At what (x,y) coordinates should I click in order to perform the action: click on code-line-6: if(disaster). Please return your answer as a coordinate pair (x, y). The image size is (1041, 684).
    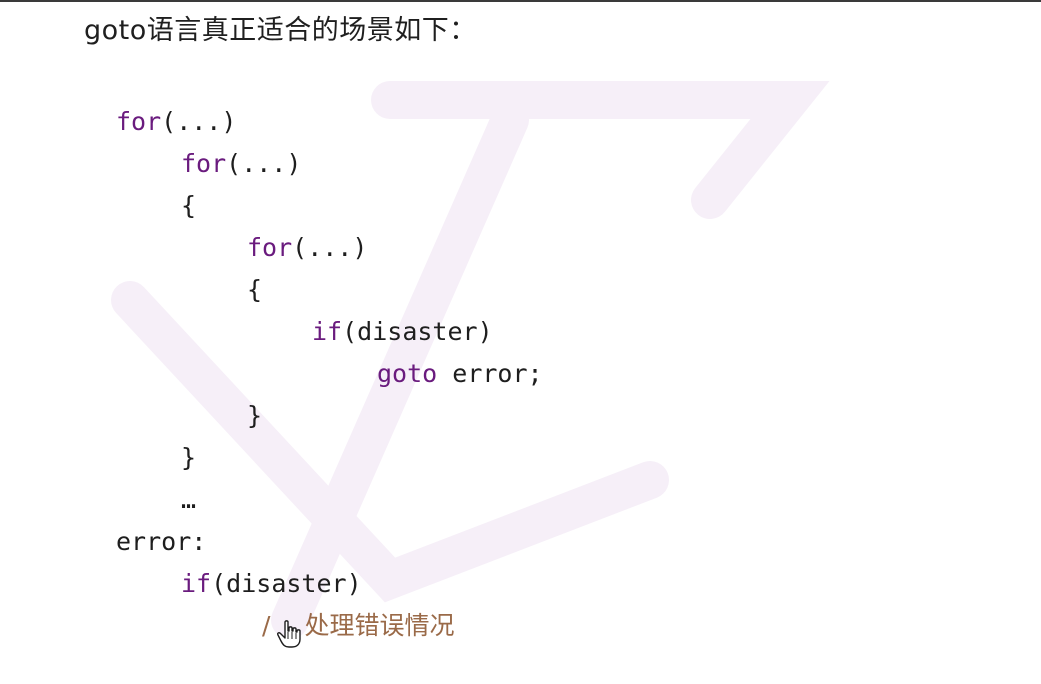
    Looking at the image, I should click on (402, 332).